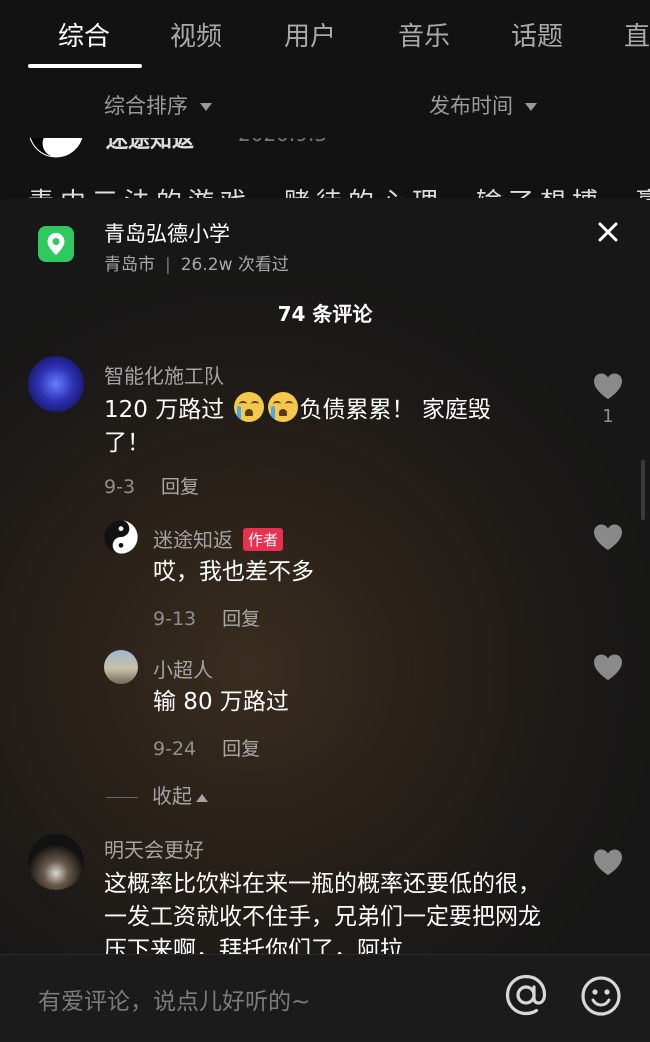 This screenshot has width=650, height=1042. What do you see at coordinates (234, 265) in the screenshot?
I see `location-views: 26.2w 次看过` at bounding box center [234, 265].